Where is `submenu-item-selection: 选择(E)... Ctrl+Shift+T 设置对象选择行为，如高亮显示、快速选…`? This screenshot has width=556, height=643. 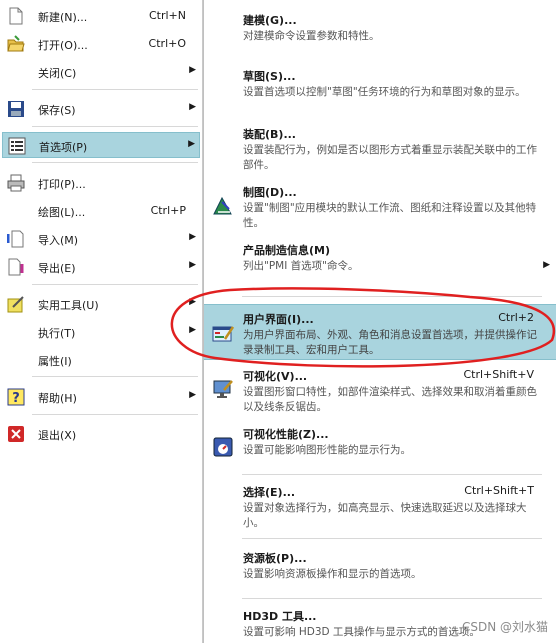
submenu-item-selection: 选择(E)... Ctrl+Shift+T 设置对象选择行为，如高亮显示、快速选… is located at coordinates (380, 507).